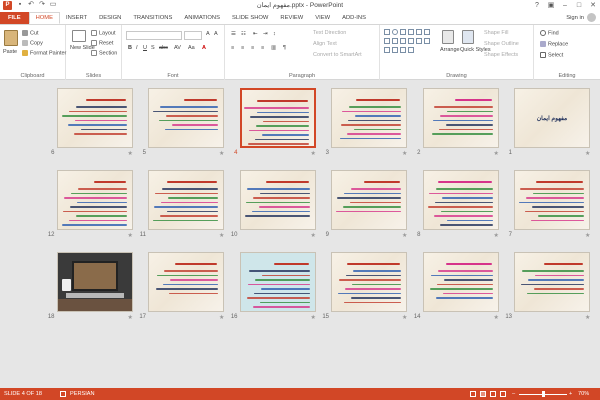 The width and height of the screenshot is (600, 400). I want to click on line-spacing-icon: ↕, so click(274, 34).